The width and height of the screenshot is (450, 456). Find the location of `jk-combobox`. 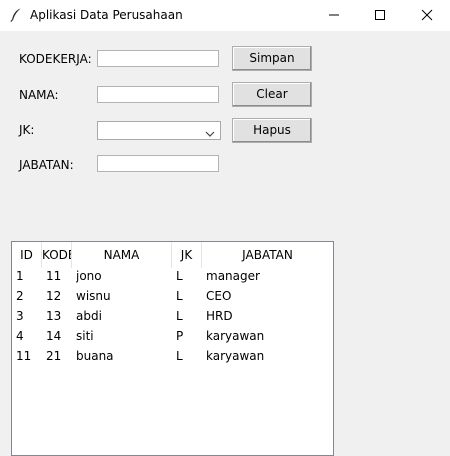

jk-combobox is located at coordinates (159, 130).